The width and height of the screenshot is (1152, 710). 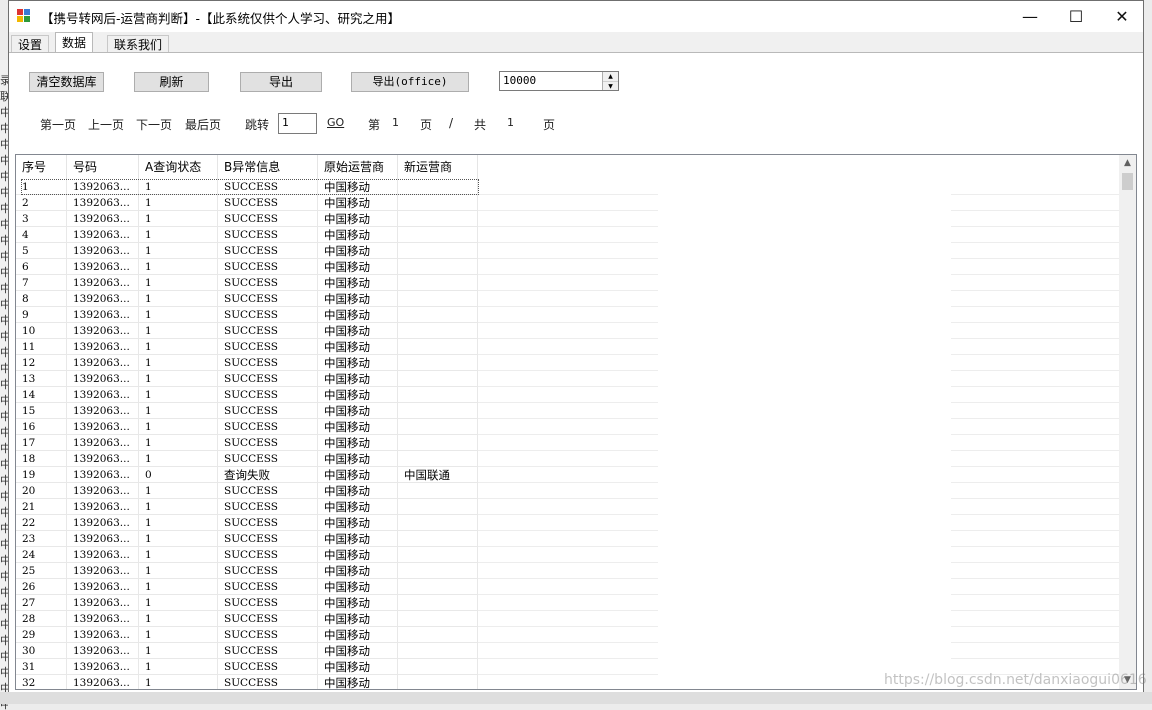 I want to click on table-row: 1 1392063... 1 SUCCESS 中国移动, so click(x=568, y=187).